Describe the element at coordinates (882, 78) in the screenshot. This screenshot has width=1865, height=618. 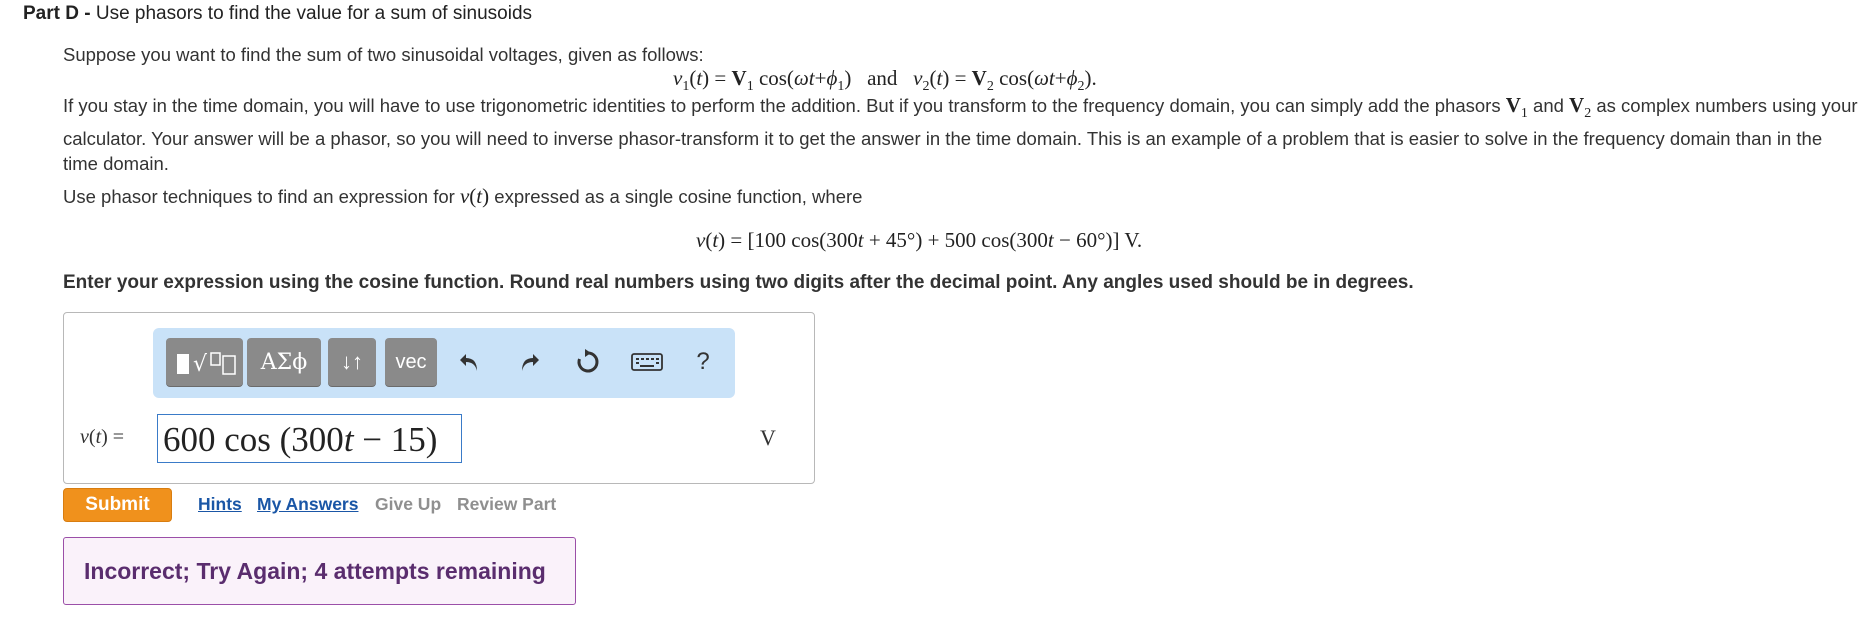
I see `equation-and: and` at that location.